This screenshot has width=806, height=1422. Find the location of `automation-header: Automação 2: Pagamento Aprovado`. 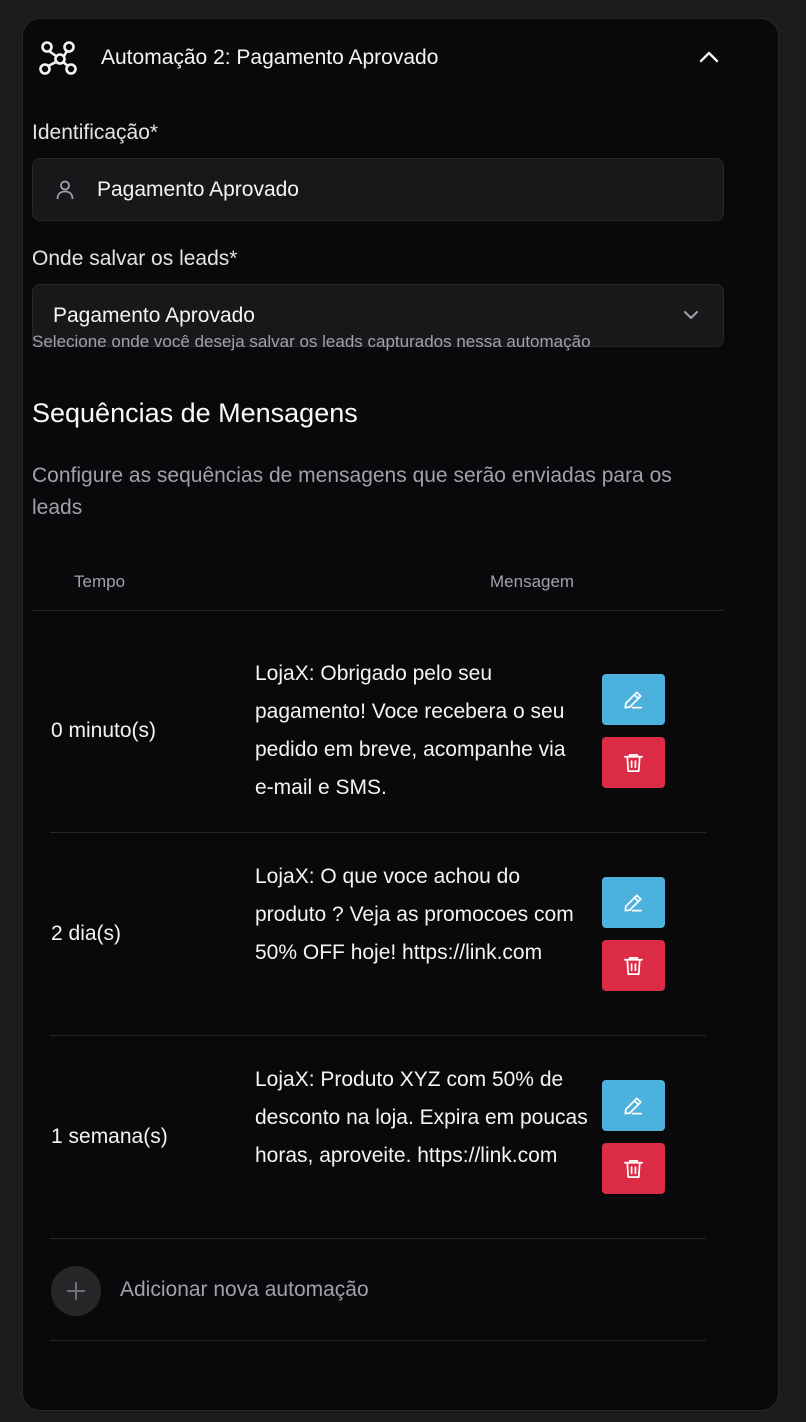

automation-header: Automação 2: Pagamento Aprovado is located at coordinates (379, 58).